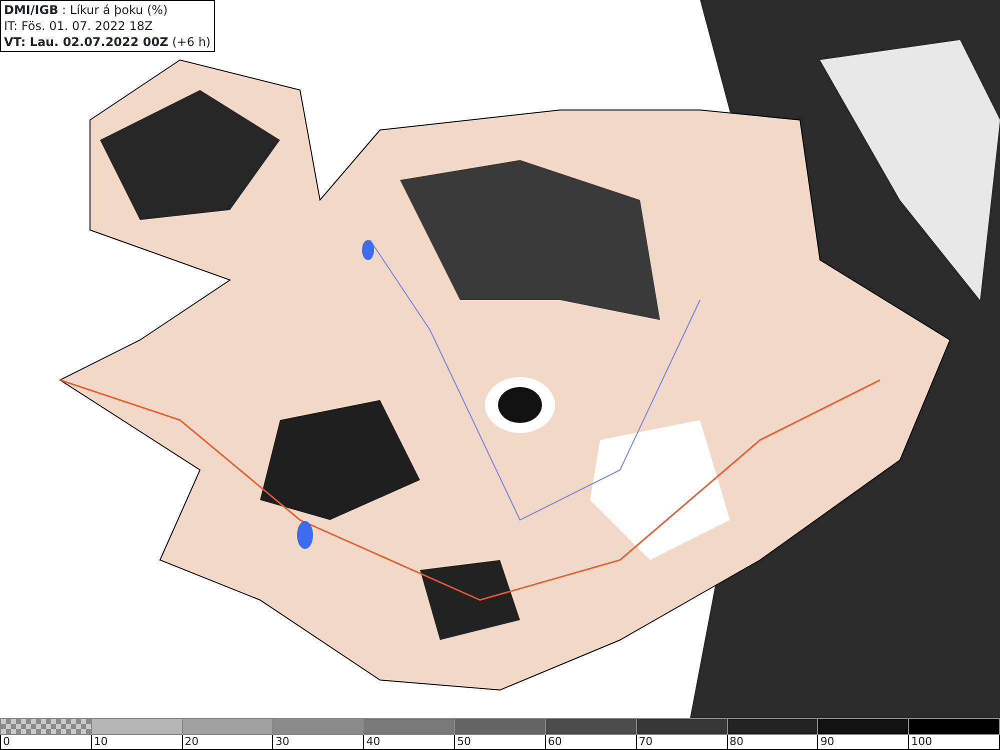  I want to click on legend-tick-label: 80, so click(737, 741).